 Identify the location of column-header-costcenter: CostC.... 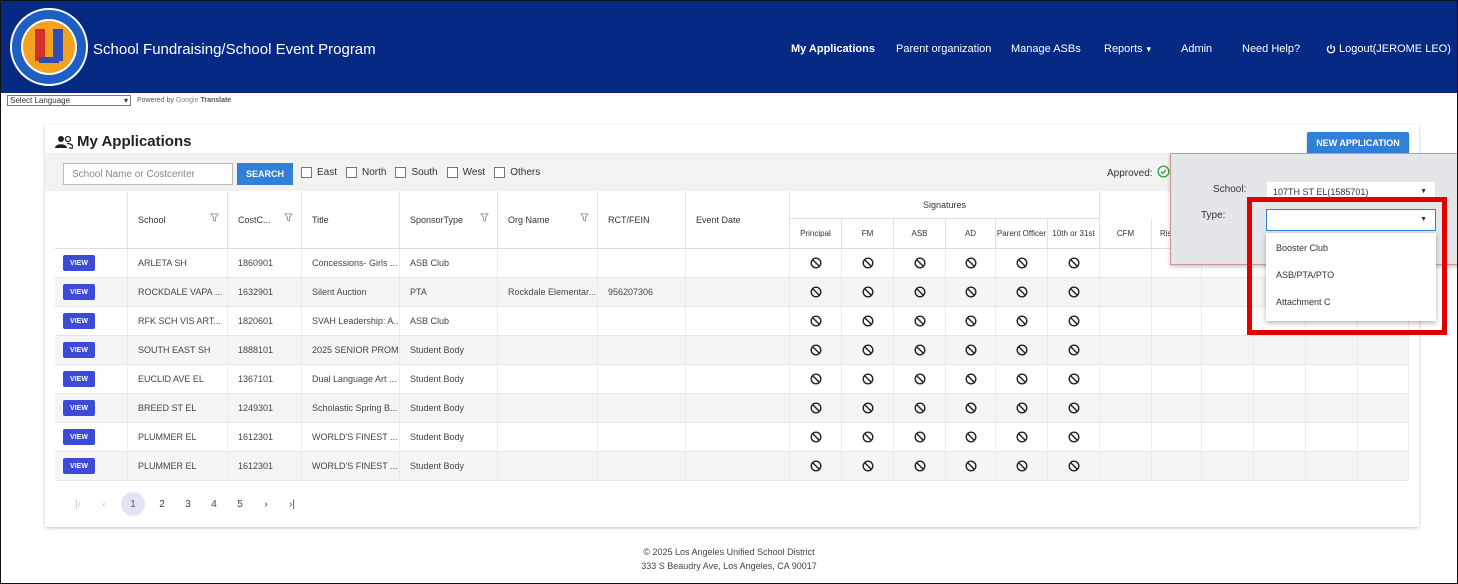
(265, 220).